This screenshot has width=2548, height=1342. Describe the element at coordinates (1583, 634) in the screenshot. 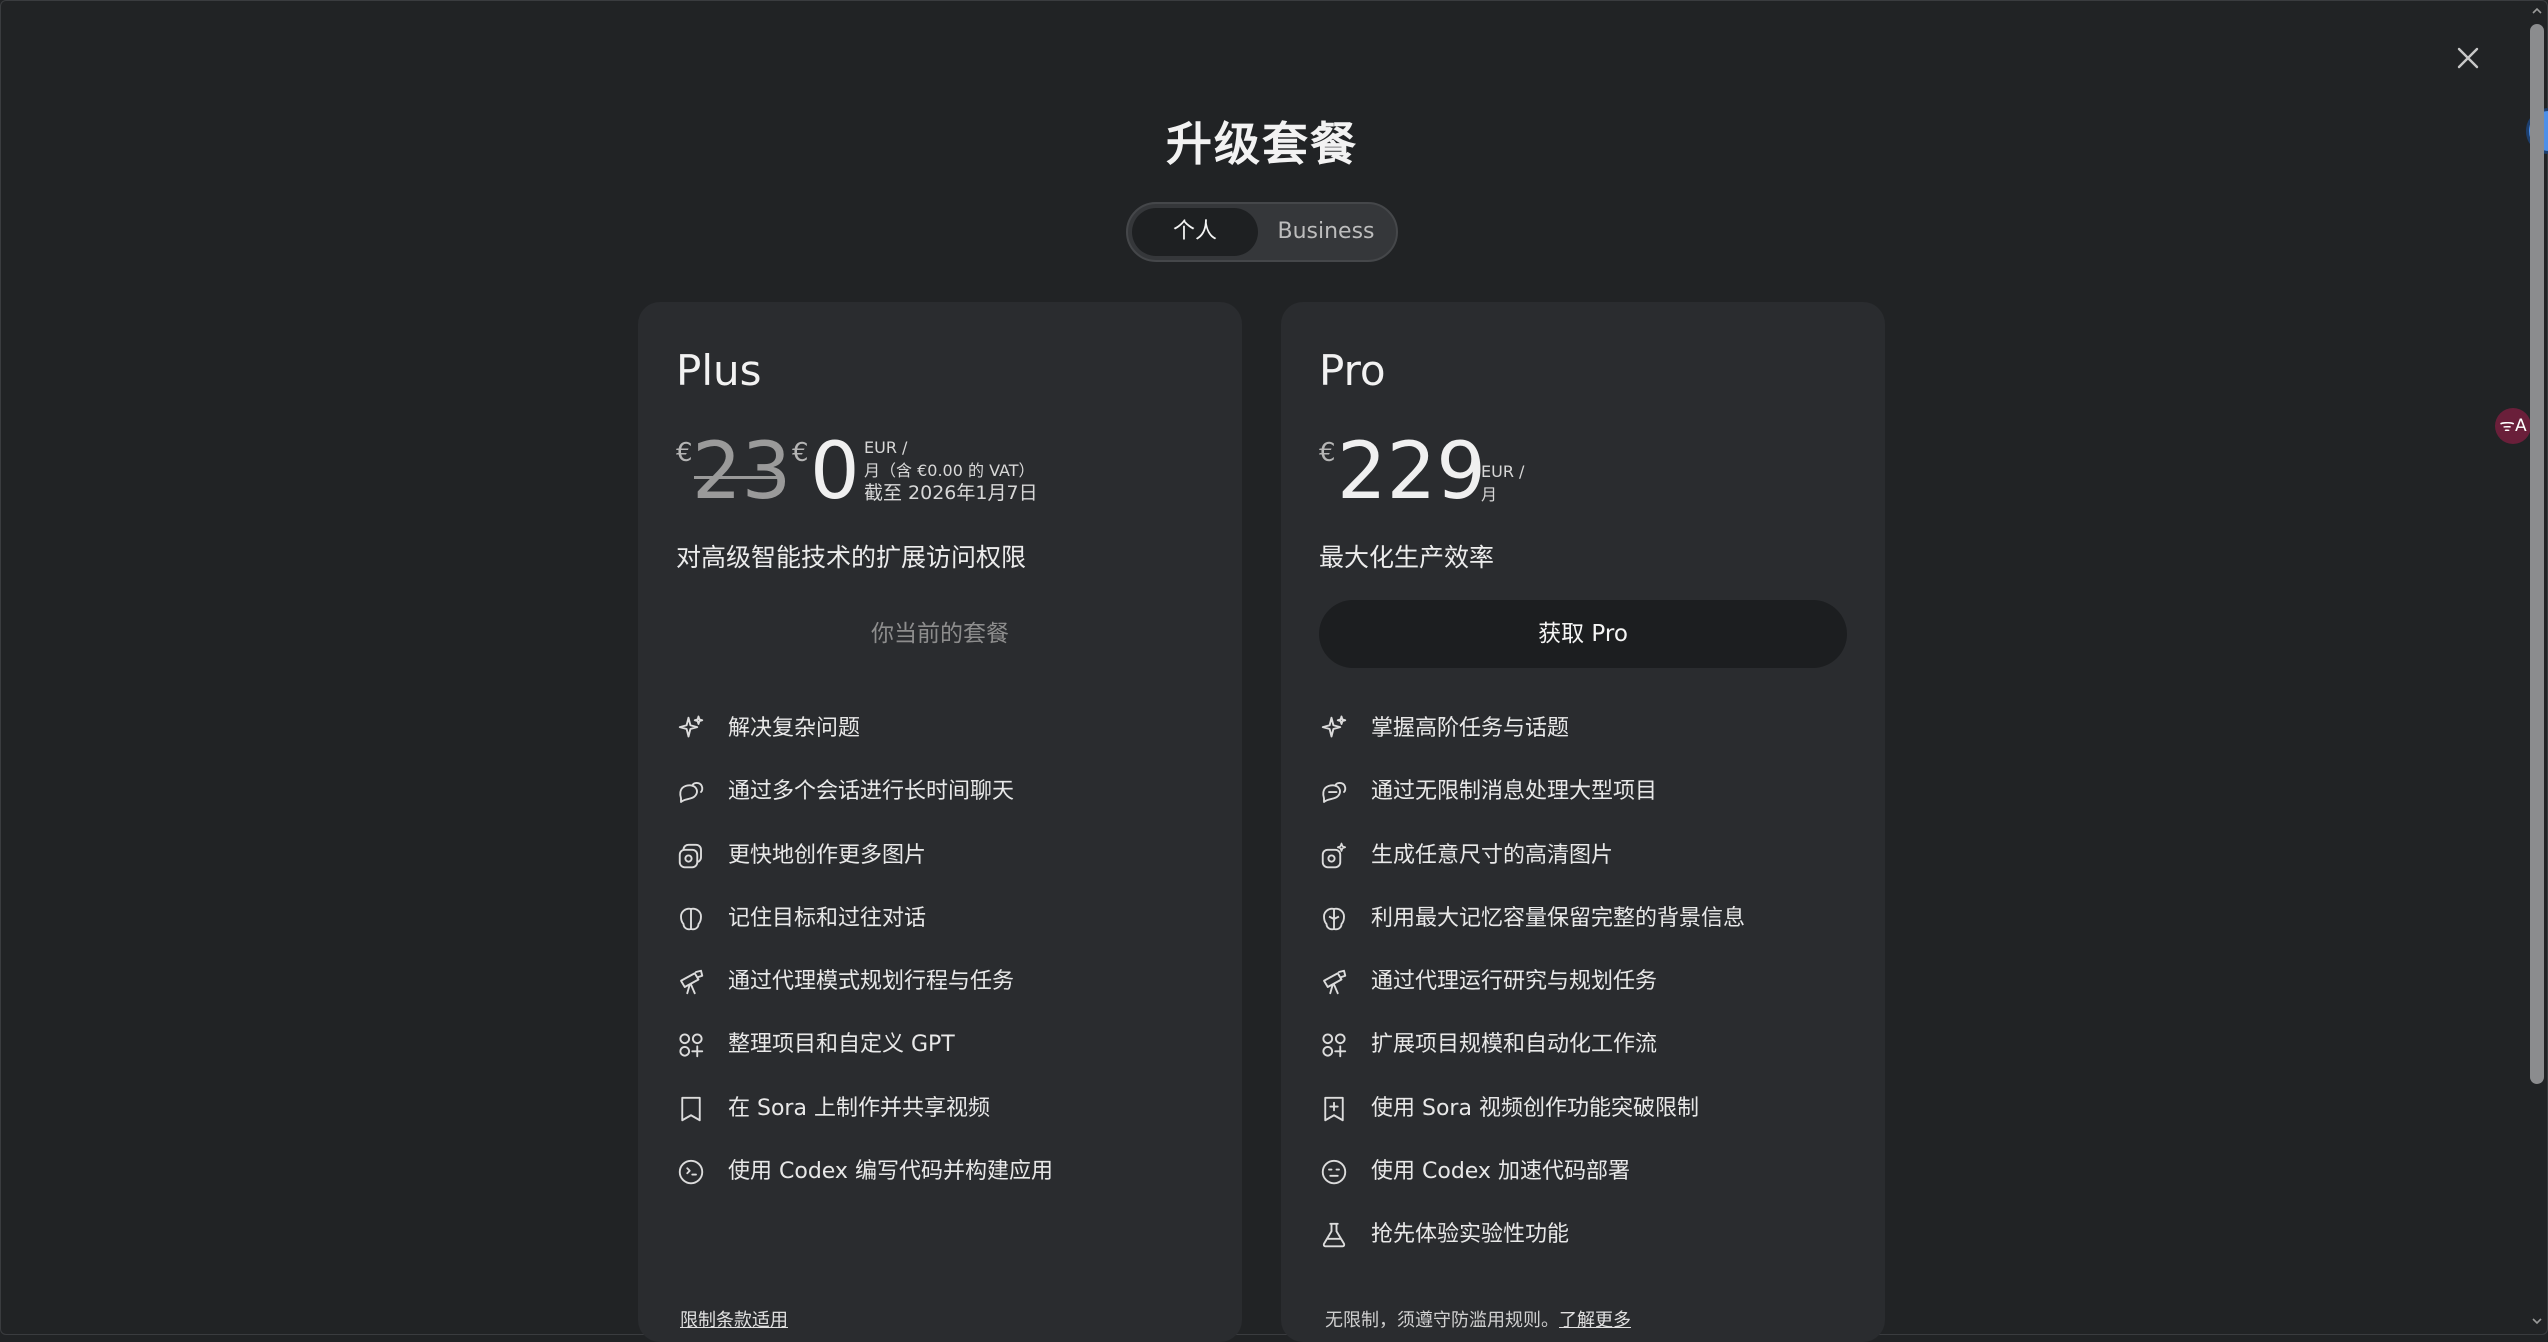

I see `get-pro-button: 获取 Pro` at that location.